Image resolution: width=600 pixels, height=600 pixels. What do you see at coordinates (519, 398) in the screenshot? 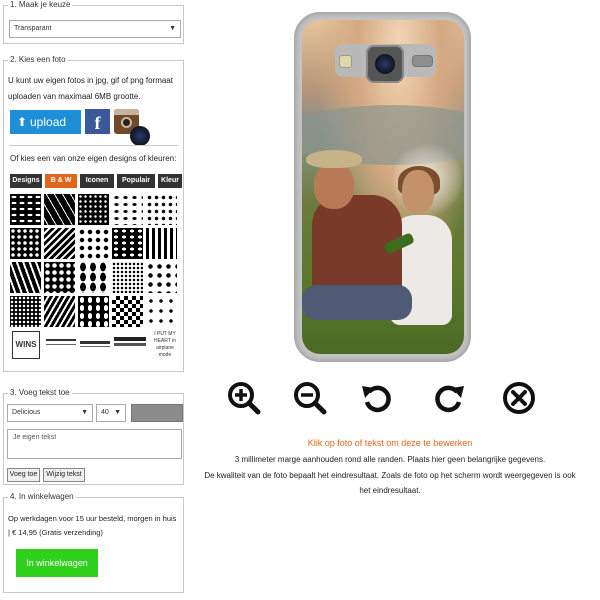
I see `remove-icon` at bounding box center [519, 398].